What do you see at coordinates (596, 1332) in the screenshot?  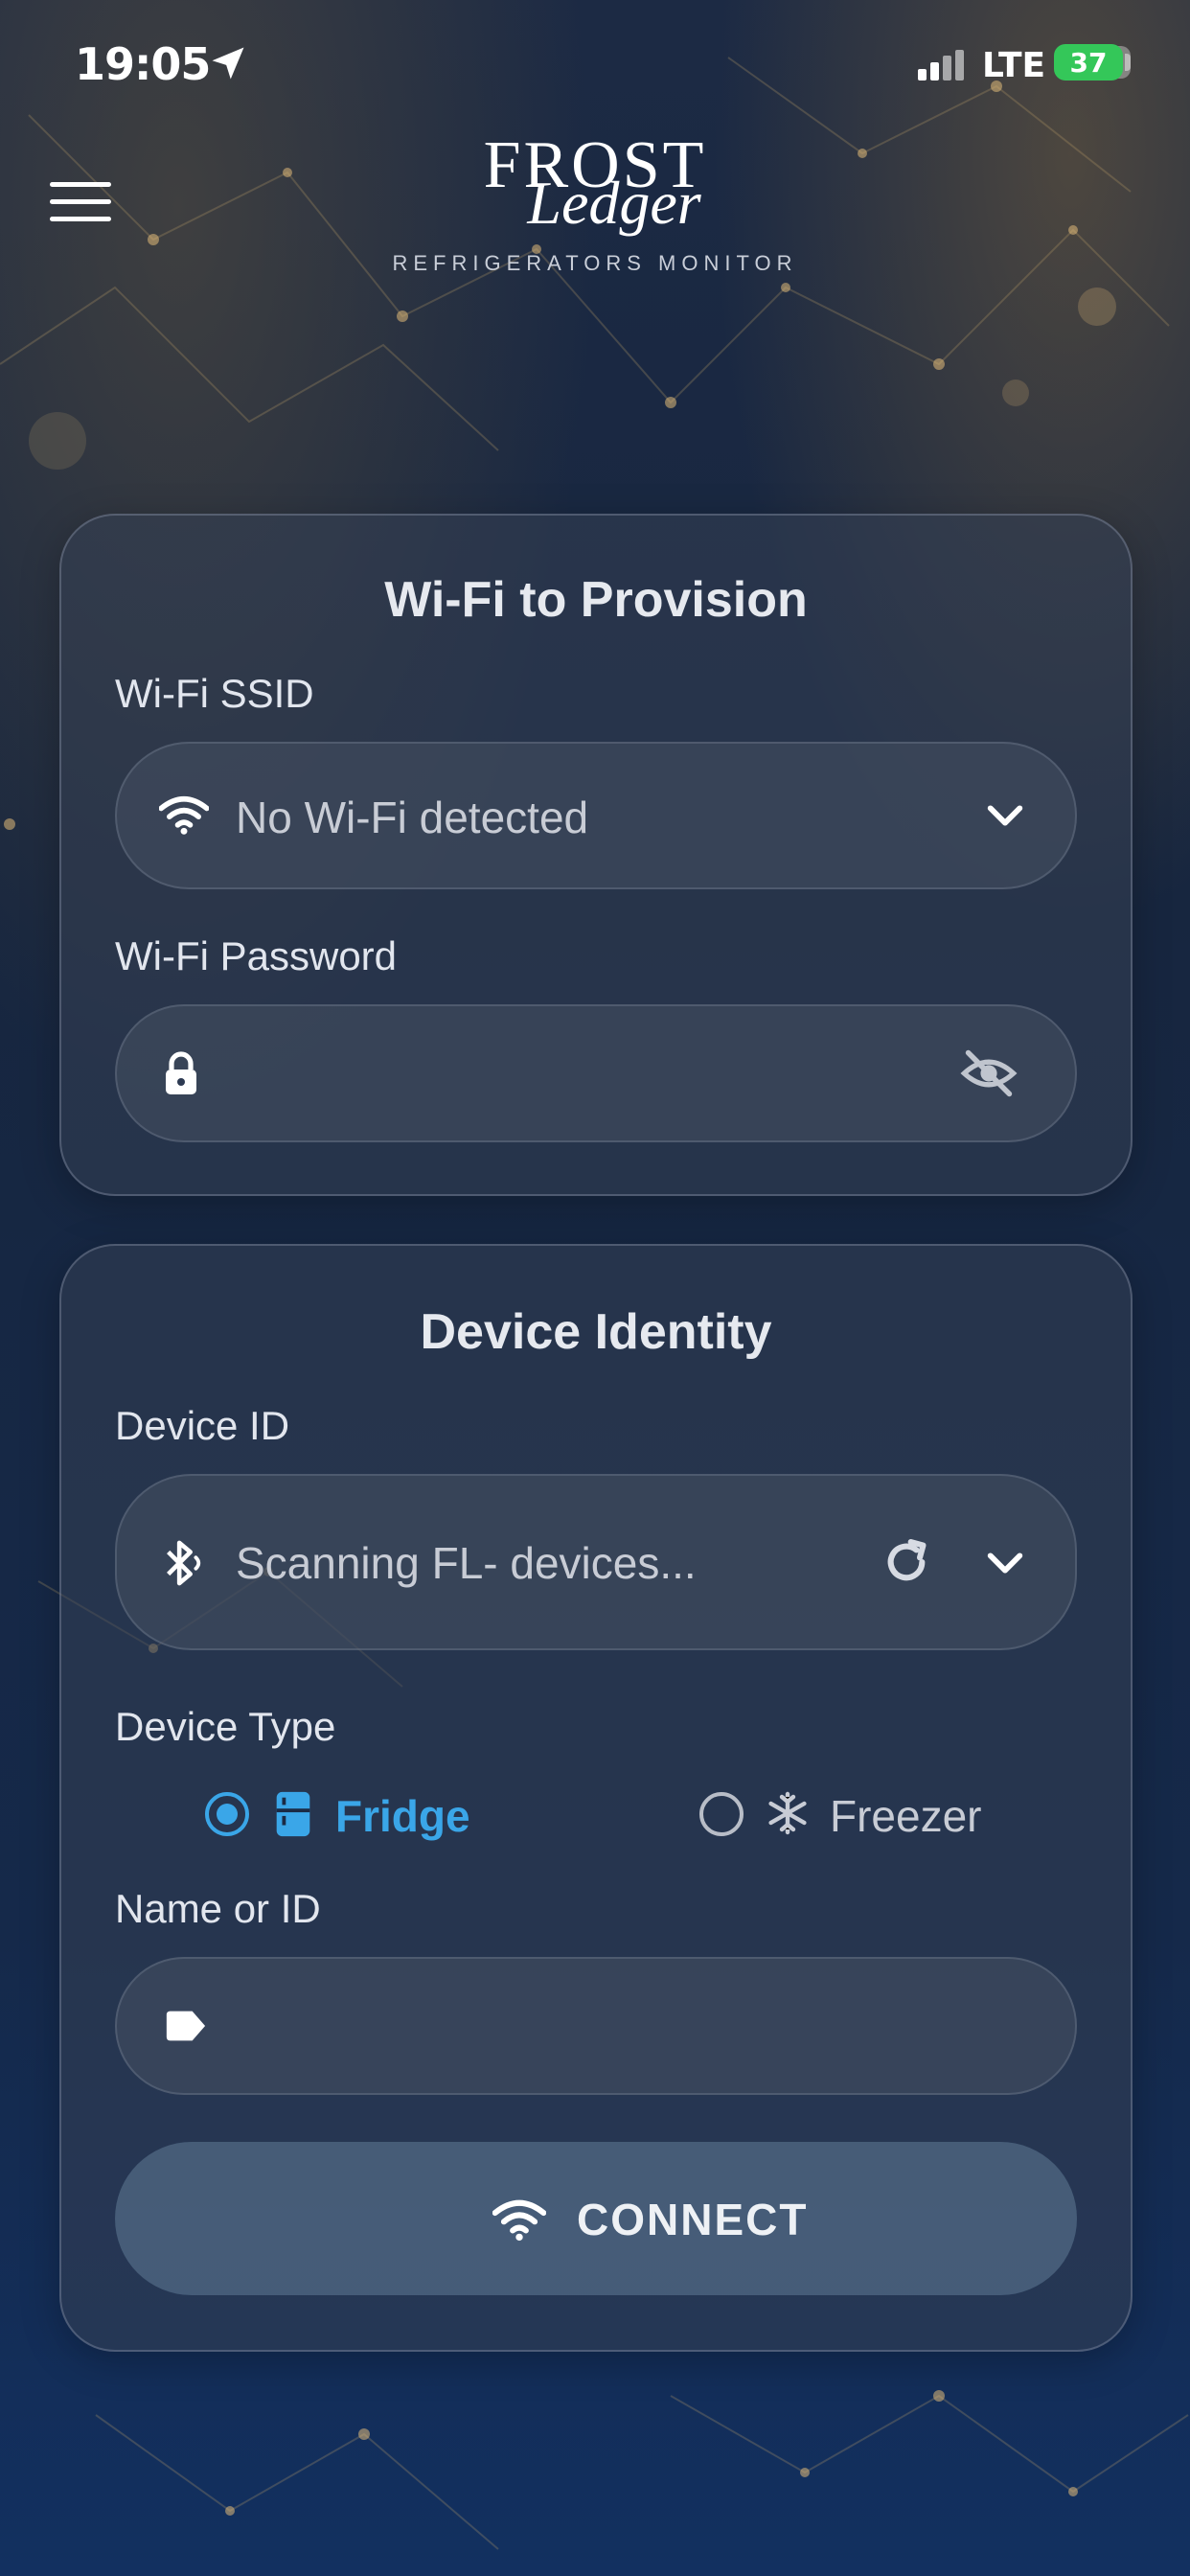 I see `device-card-title: Device Identity` at bounding box center [596, 1332].